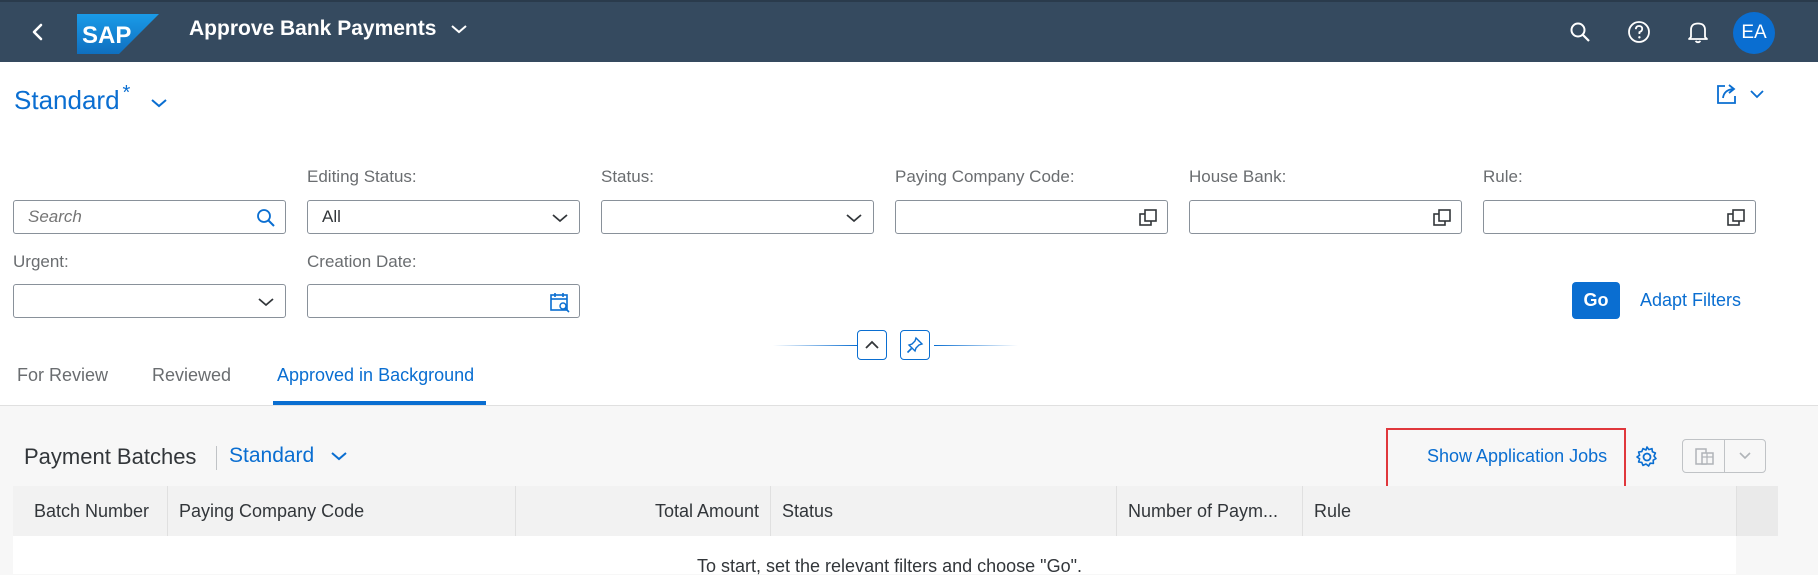 The width and height of the screenshot is (1818, 577). Describe the element at coordinates (1740, 94) in the screenshot. I see `share-button` at that location.